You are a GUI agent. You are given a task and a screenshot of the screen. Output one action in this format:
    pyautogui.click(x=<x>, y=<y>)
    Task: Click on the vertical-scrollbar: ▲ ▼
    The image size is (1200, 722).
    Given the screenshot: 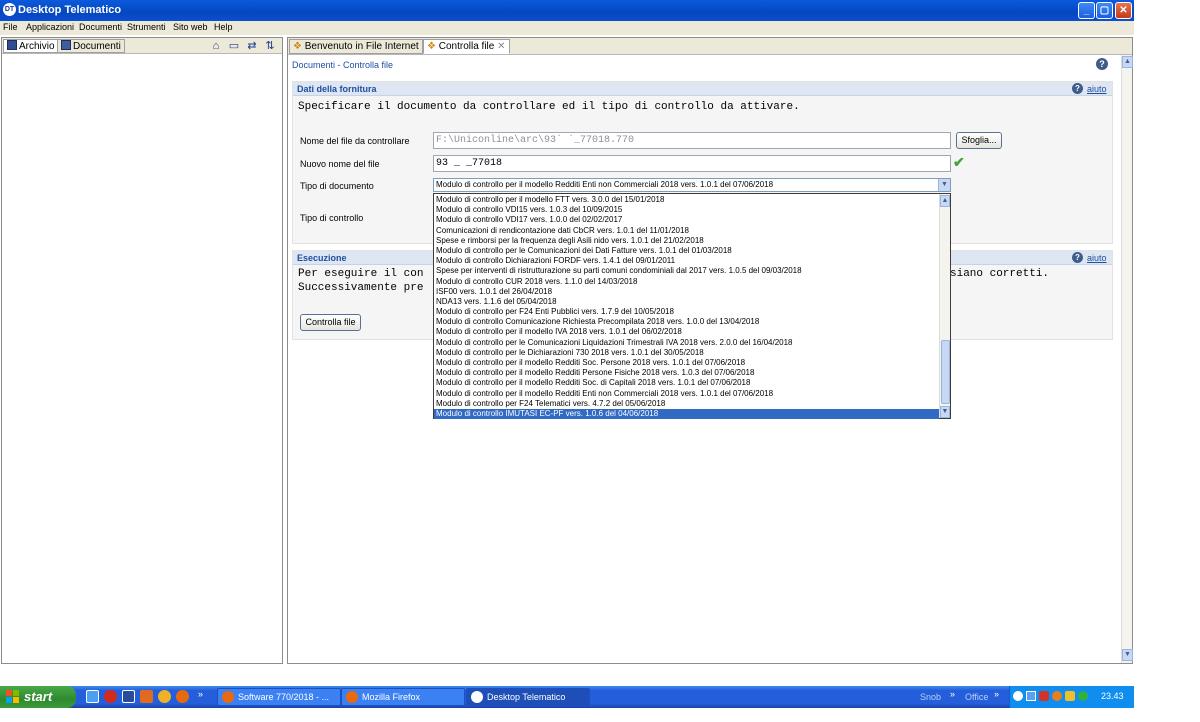 What is the action you would take?
    pyautogui.click(x=1127, y=359)
    